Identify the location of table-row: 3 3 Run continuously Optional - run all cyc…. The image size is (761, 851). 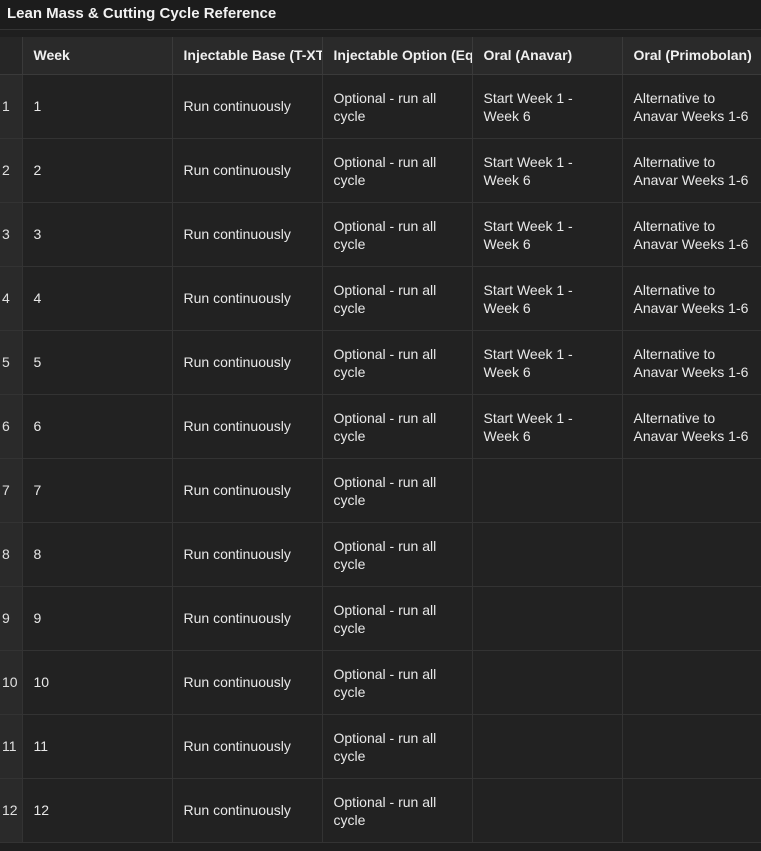
(380, 234).